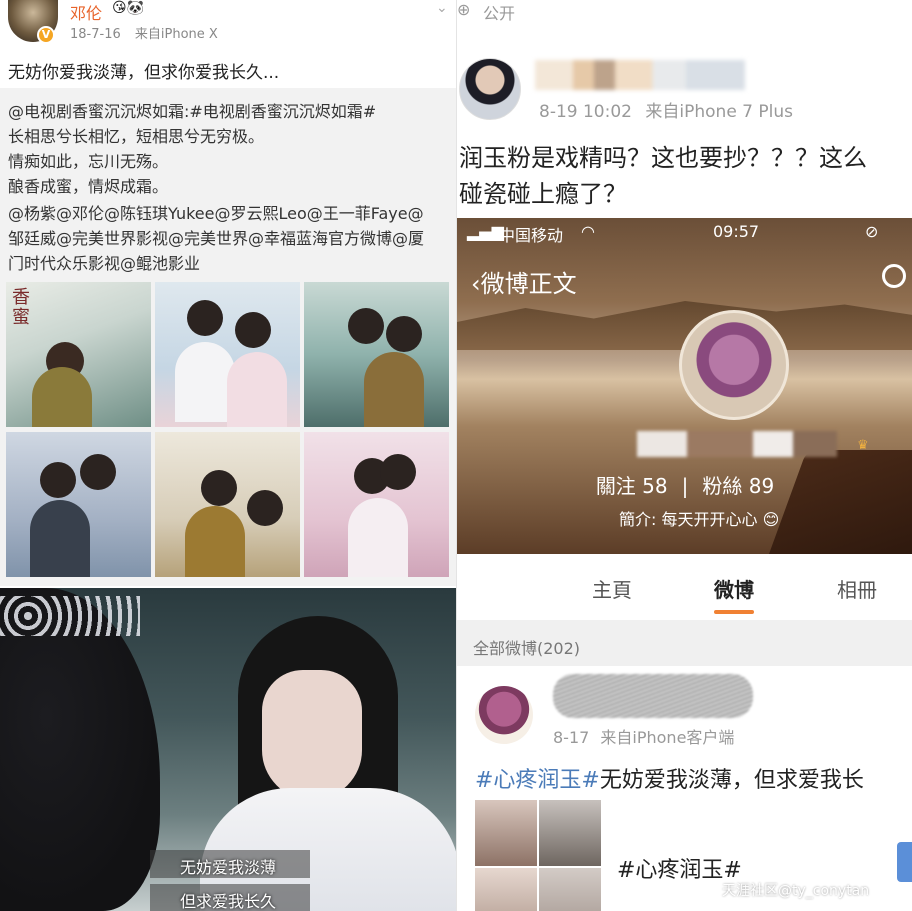 Image resolution: width=912 pixels, height=911 pixels. Describe the element at coordinates (128, 8) in the screenshot. I see `author-emoji-icons: 😘🐼` at that location.